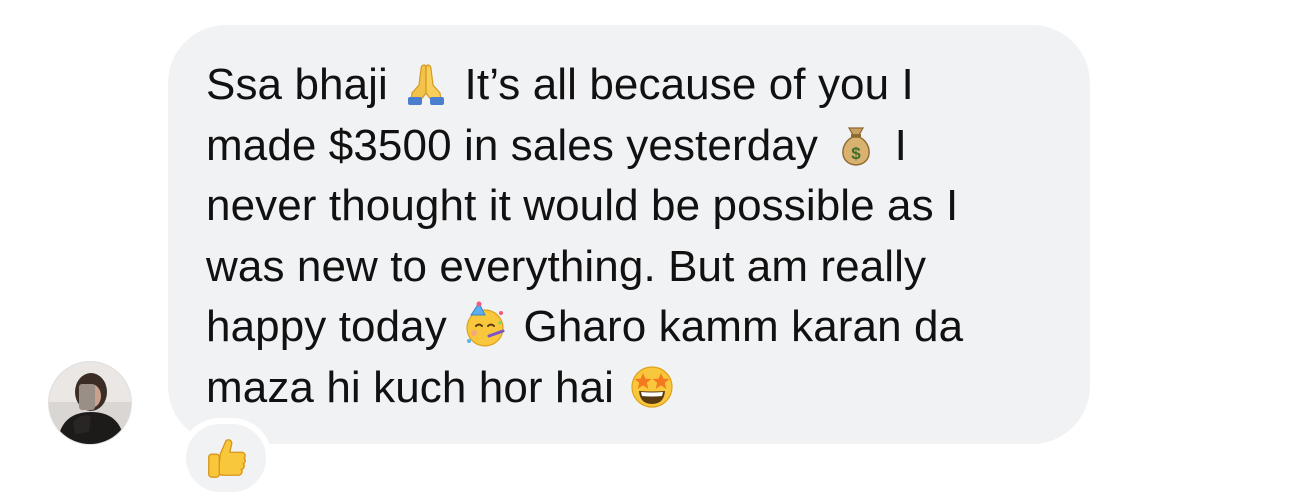 The width and height of the screenshot is (1290, 504). I want to click on message-line: Ssa bhaji It’s all because of you I, so click(628, 85).